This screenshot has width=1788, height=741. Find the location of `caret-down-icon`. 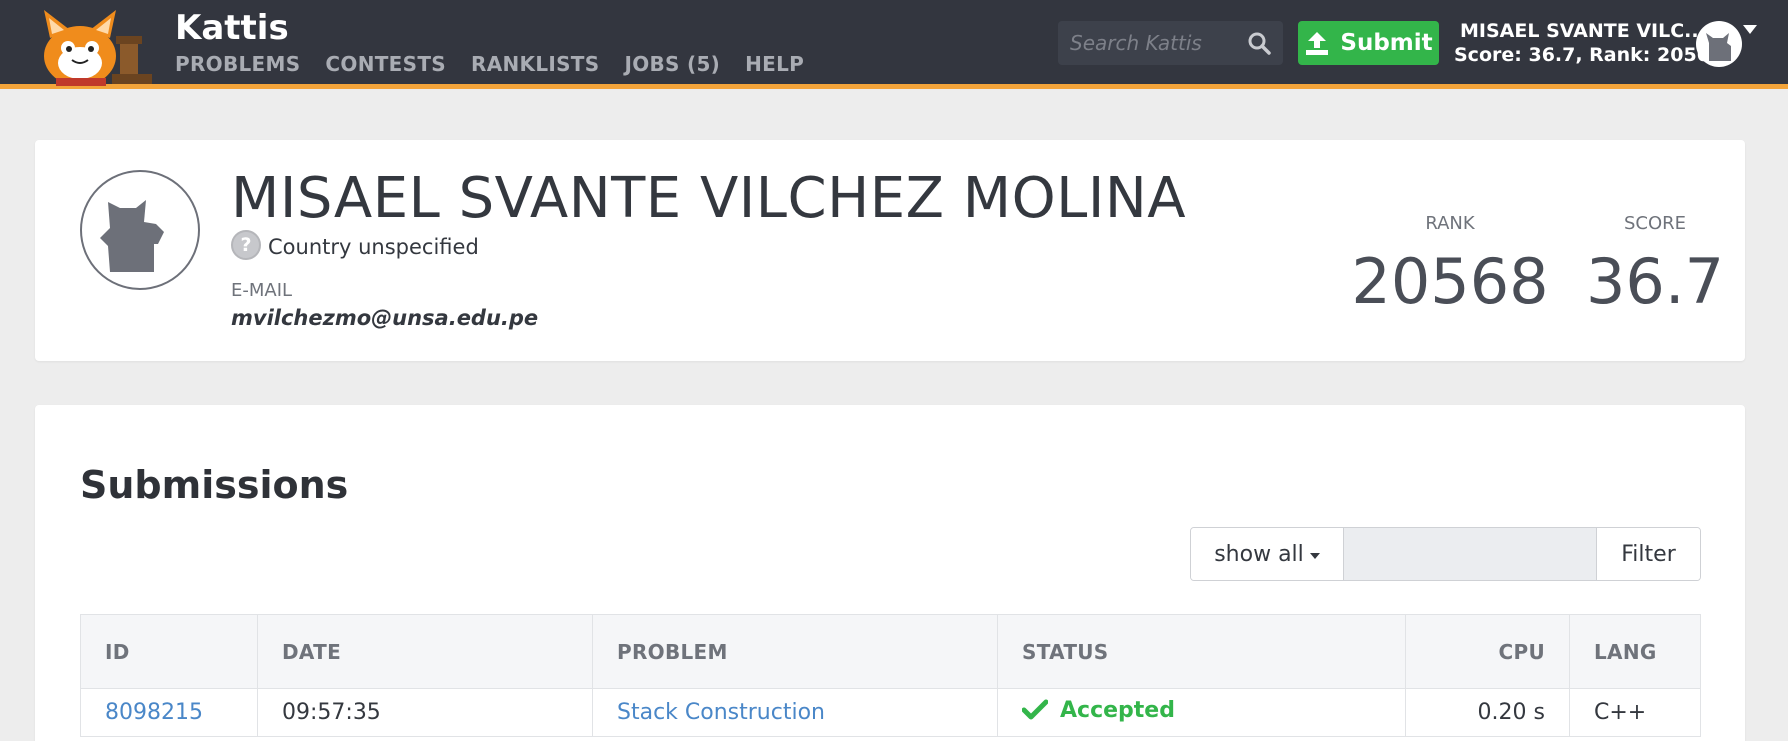

caret-down-icon is located at coordinates (1314, 555).